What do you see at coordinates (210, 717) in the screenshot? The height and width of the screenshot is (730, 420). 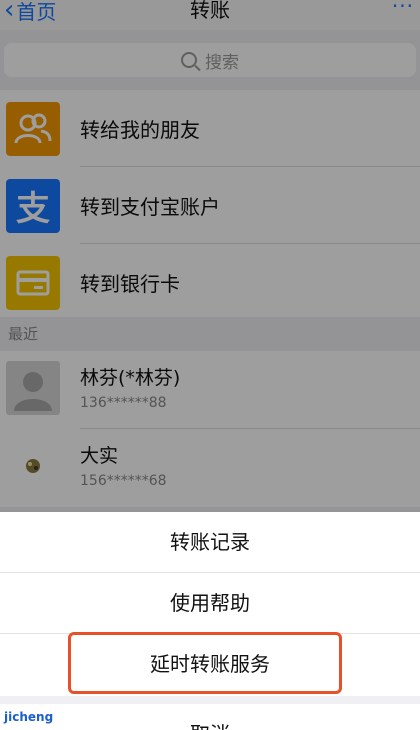 I see `cancel-button: 取消` at bounding box center [210, 717].